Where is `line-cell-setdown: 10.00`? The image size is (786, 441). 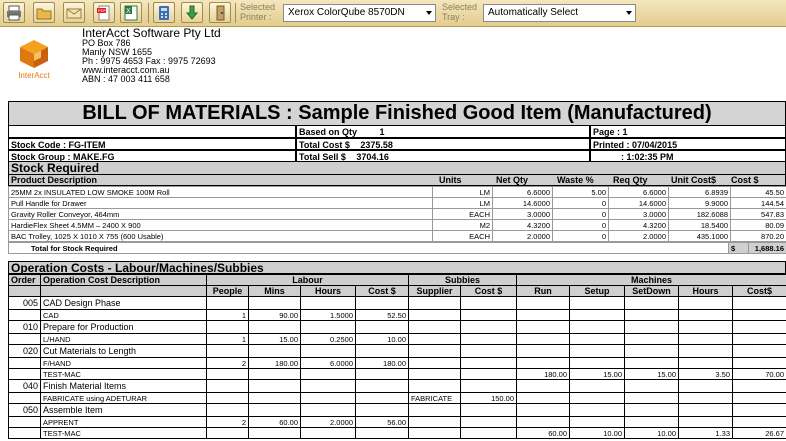 line-cell-setdown: 10.00 is located at coordinates (652, 433).